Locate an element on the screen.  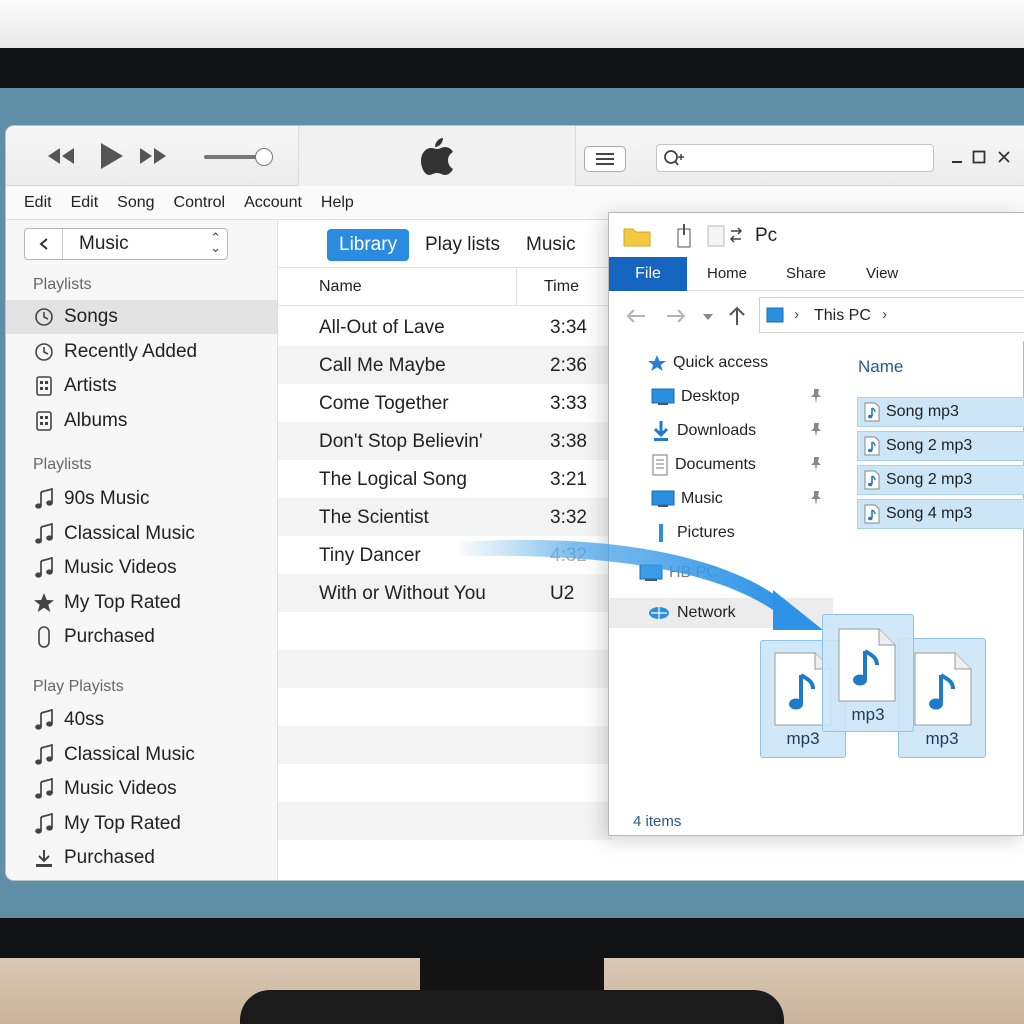
nav-item-label: Downloads is located at coordinates (717, 430).